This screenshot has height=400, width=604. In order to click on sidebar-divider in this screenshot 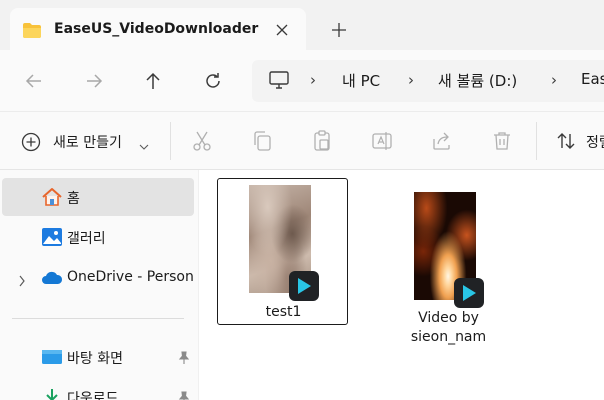, I will do `click(98, 318)`.